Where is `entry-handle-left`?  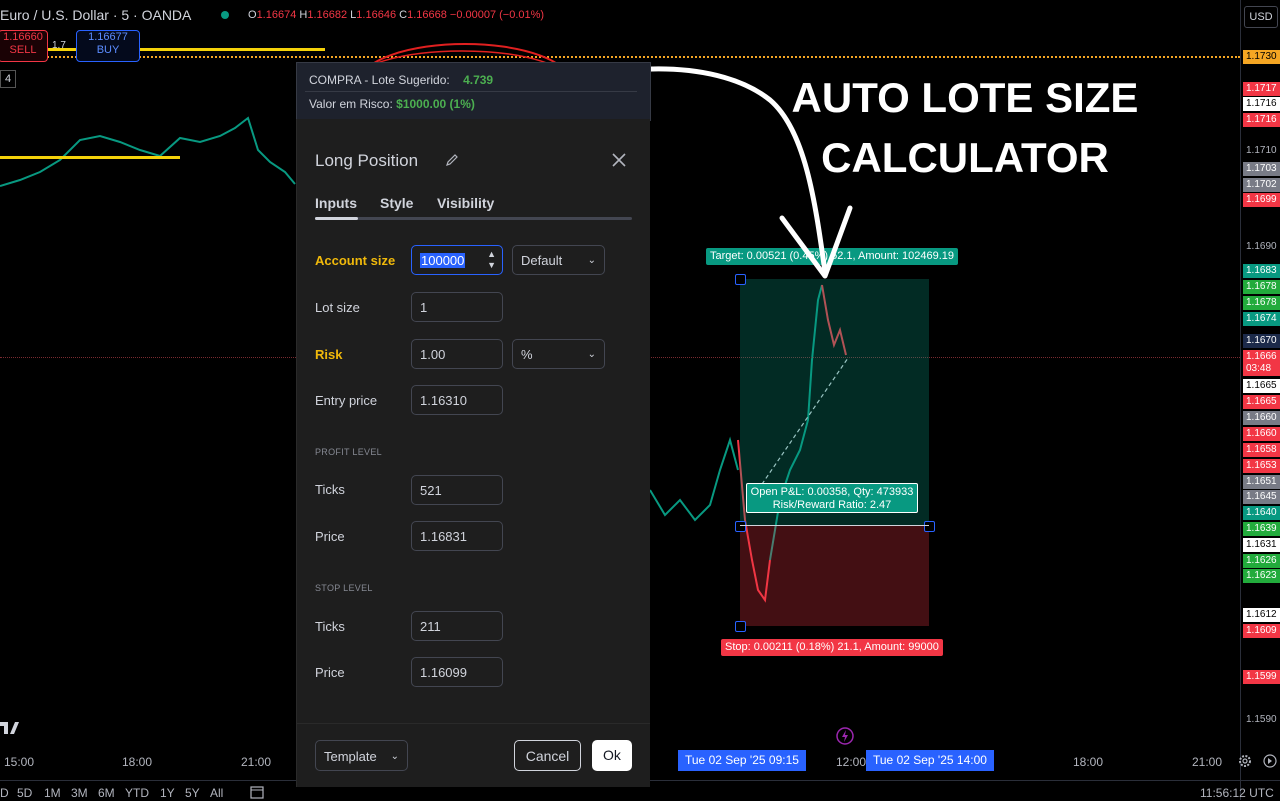
entry-handle-left is located at coordinates (740, 526).